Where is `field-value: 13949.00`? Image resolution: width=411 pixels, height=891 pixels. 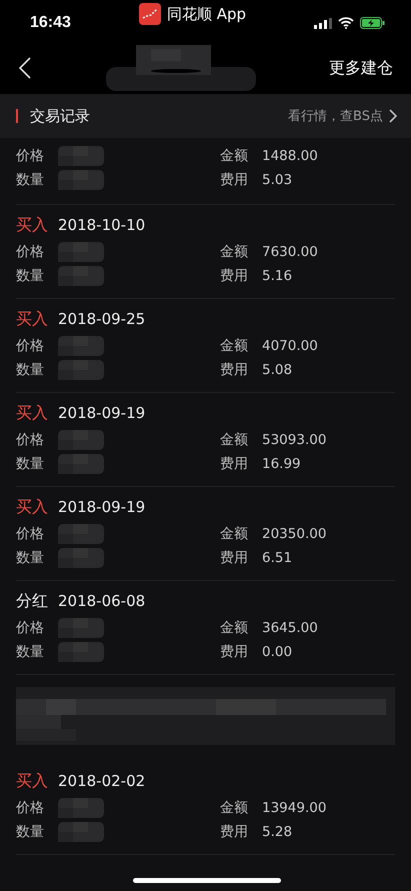
field-value: 13949.00 is located at coordinates (294, 808).